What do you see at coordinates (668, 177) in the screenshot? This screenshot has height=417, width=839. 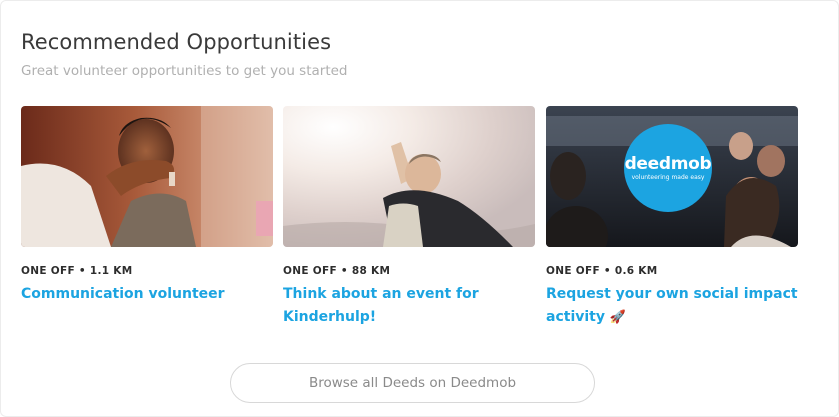 I see `logo-tagline: volunteering made easy` at bounding box center [668, 177].